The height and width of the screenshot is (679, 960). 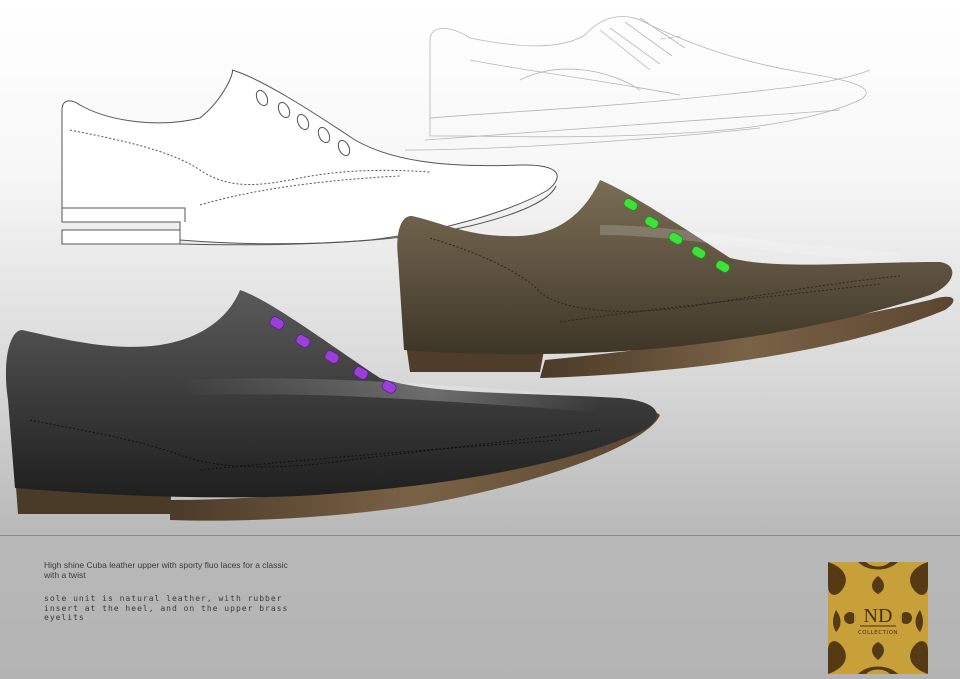 What do you see at coordinates (309, 157) in the screenshot?
I see `outline-shoe-drawing` at bounding box center [309, 157].